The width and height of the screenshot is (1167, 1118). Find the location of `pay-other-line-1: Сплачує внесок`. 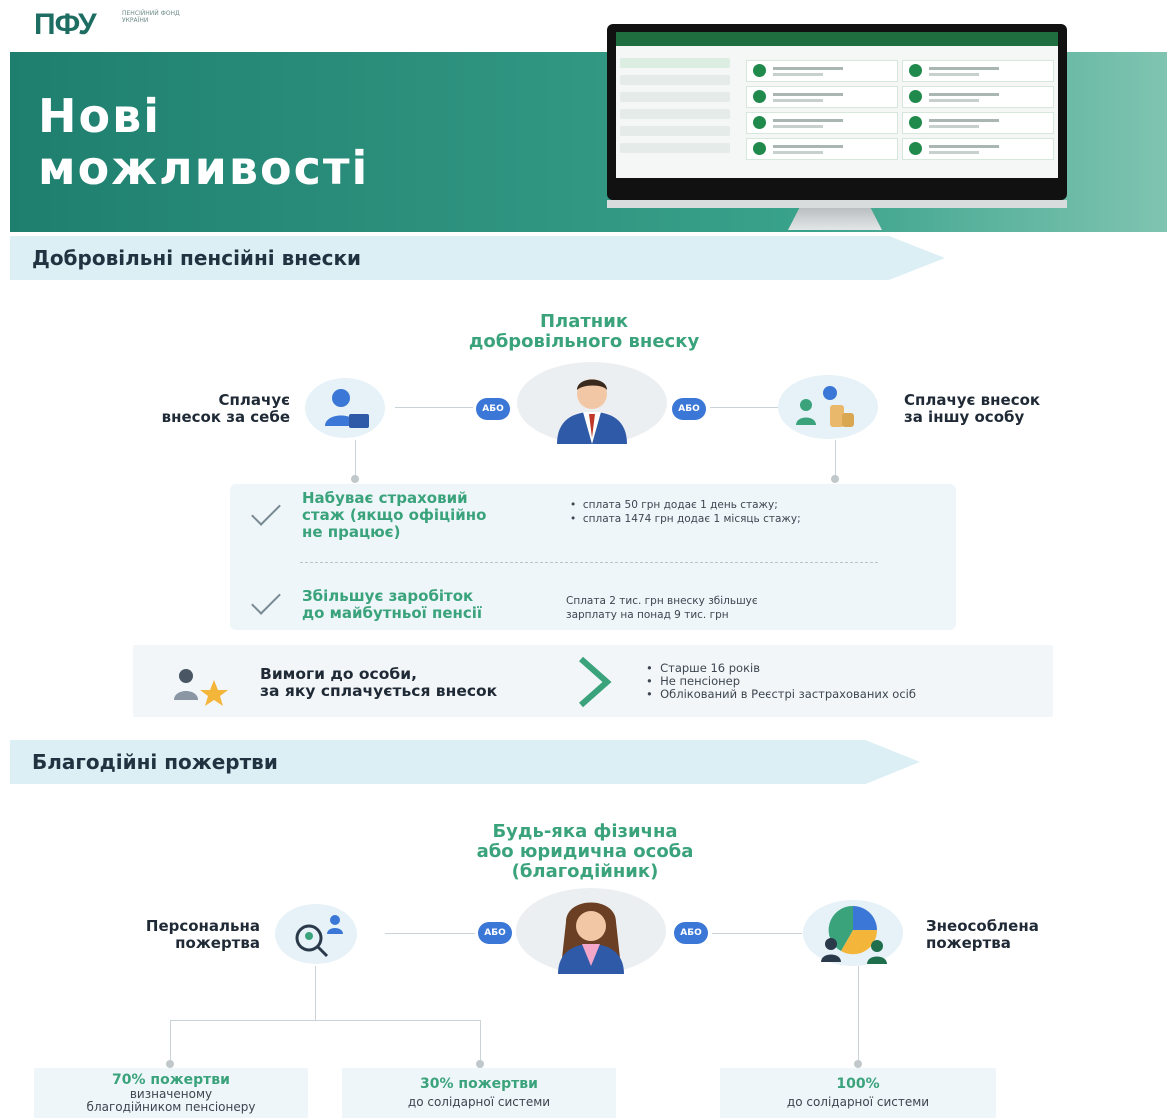

pay-other-line-1: Сплачує внесок is located at coordinates (972, 400).